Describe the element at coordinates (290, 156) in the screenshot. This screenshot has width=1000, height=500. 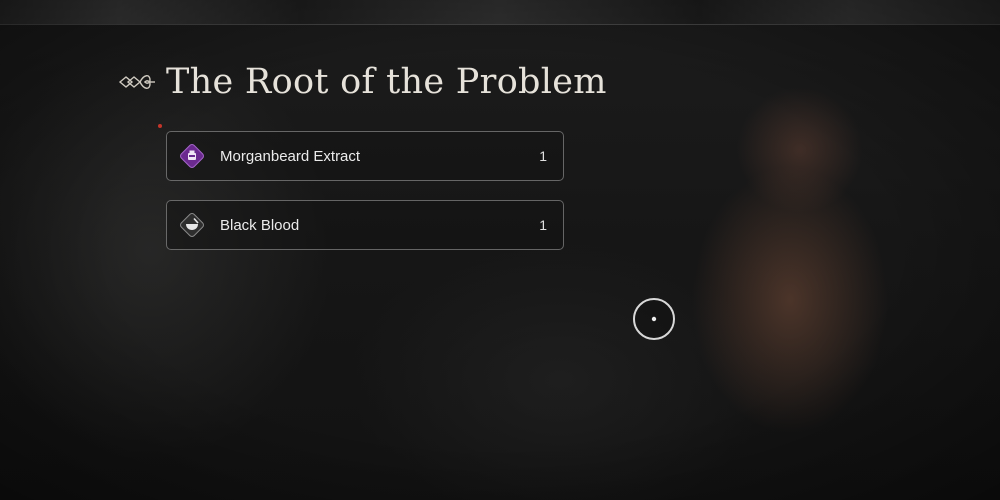
I see `requirement-name: Morganbeard Extract` at that location.